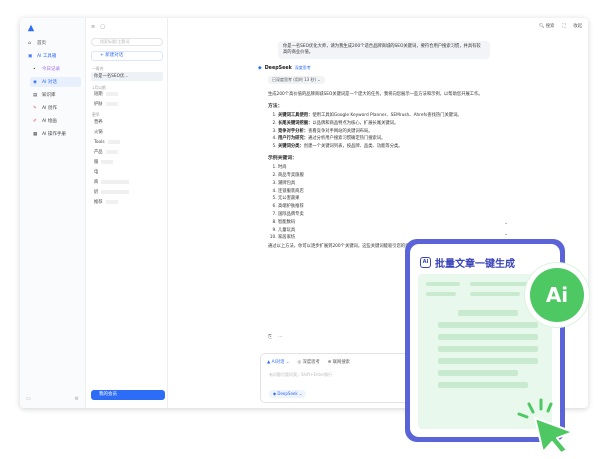 This screenshot has height=459, width=608. I want to click on input-toolbar: ▲ AI对话 ⌄ ◎ 深度思考 ⊕ 联网搜索, so click(308, 362).